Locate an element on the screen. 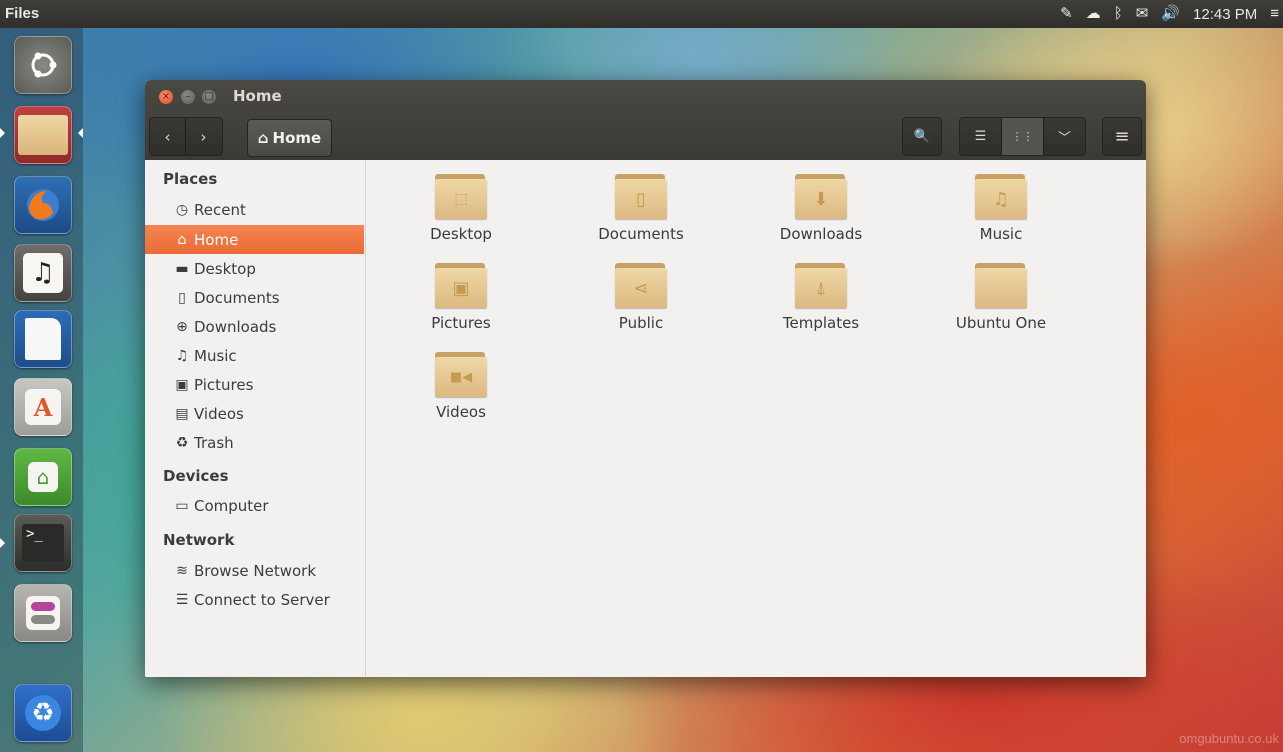 Image resolution: width=1283 pixels, height=752 pixels. top-panel: Files ✎ ☁ ᛒ ✉ 🔊 12:43 PM ≡ is located at coordinates (641, 14).